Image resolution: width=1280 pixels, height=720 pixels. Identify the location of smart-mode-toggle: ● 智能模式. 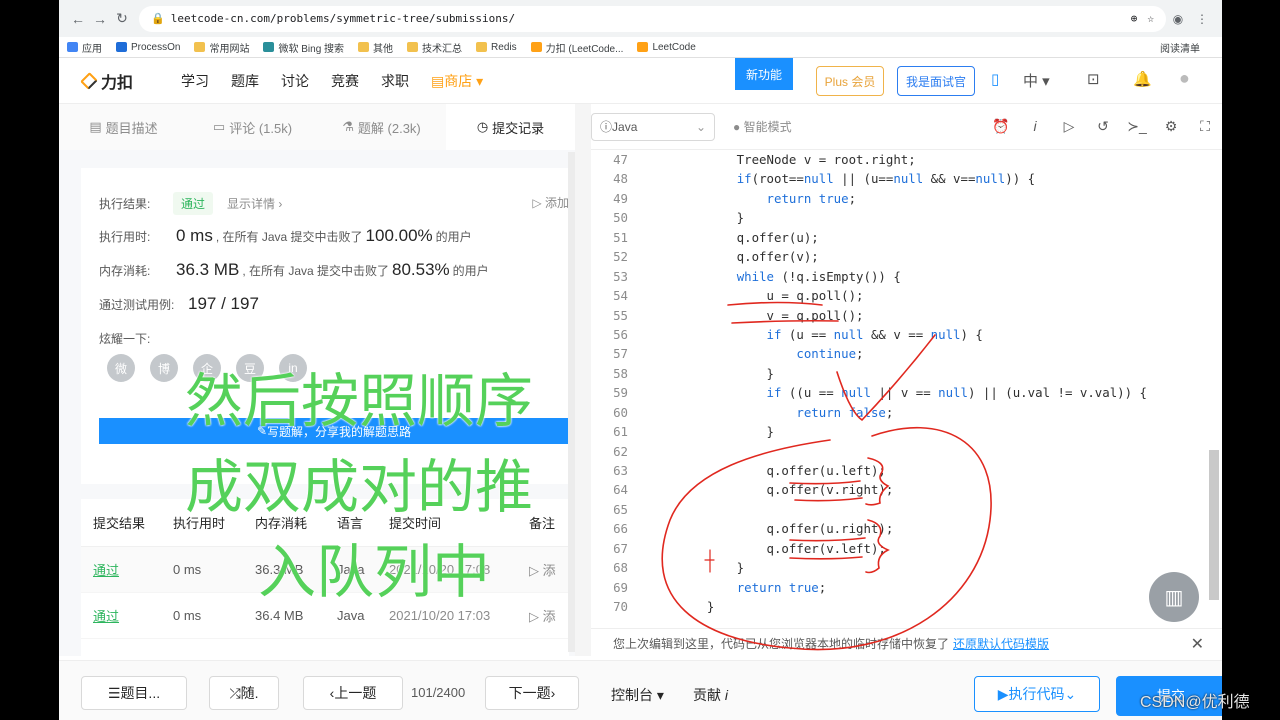
(762, 126).